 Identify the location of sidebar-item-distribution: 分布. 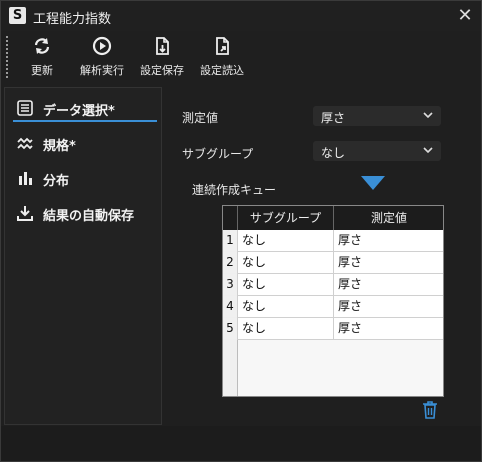
(85, 178).